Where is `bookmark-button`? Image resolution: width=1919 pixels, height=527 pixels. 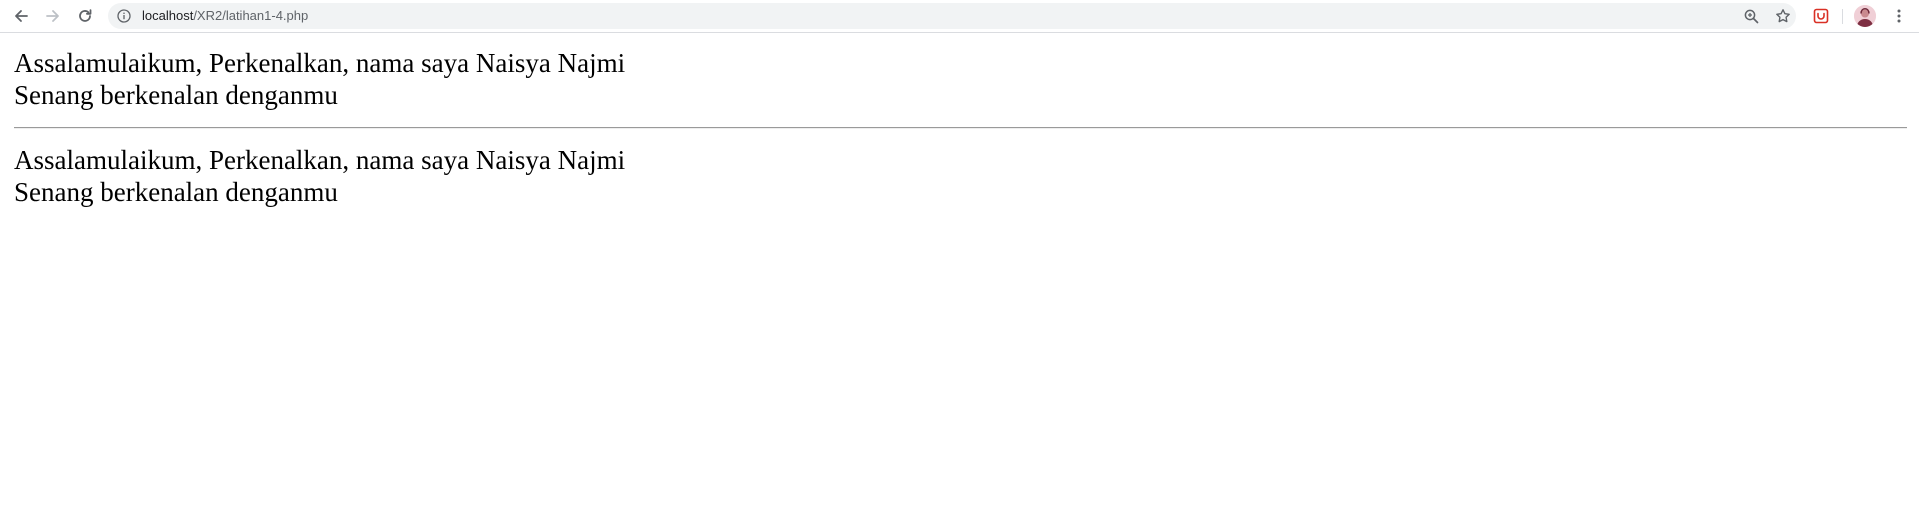
bookmark-button is located at coordinates (1783, 16).